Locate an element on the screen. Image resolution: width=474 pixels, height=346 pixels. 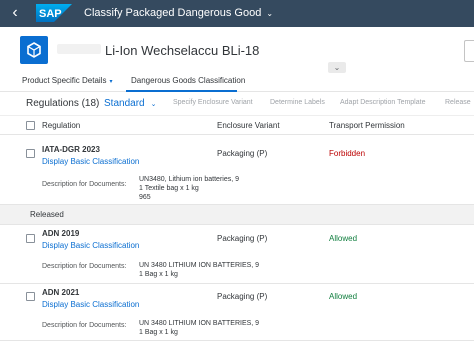
chevron-down-icon: ▾ is located at coordinates (111, 82).